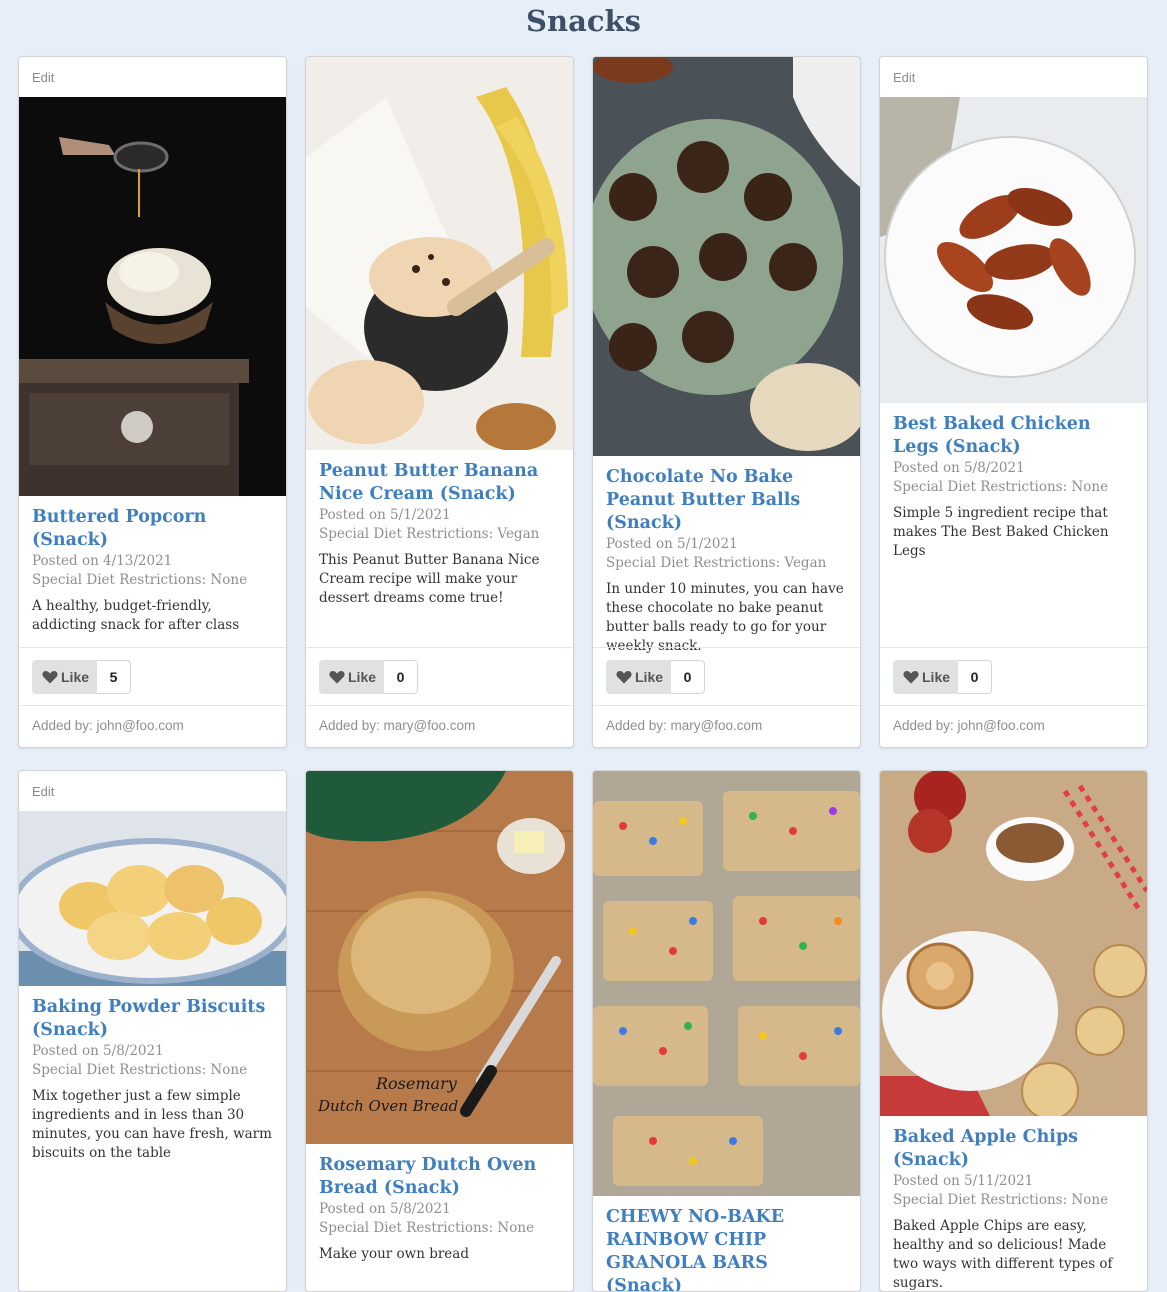  I want to click on like-control: Like 5, so click(82, 677).